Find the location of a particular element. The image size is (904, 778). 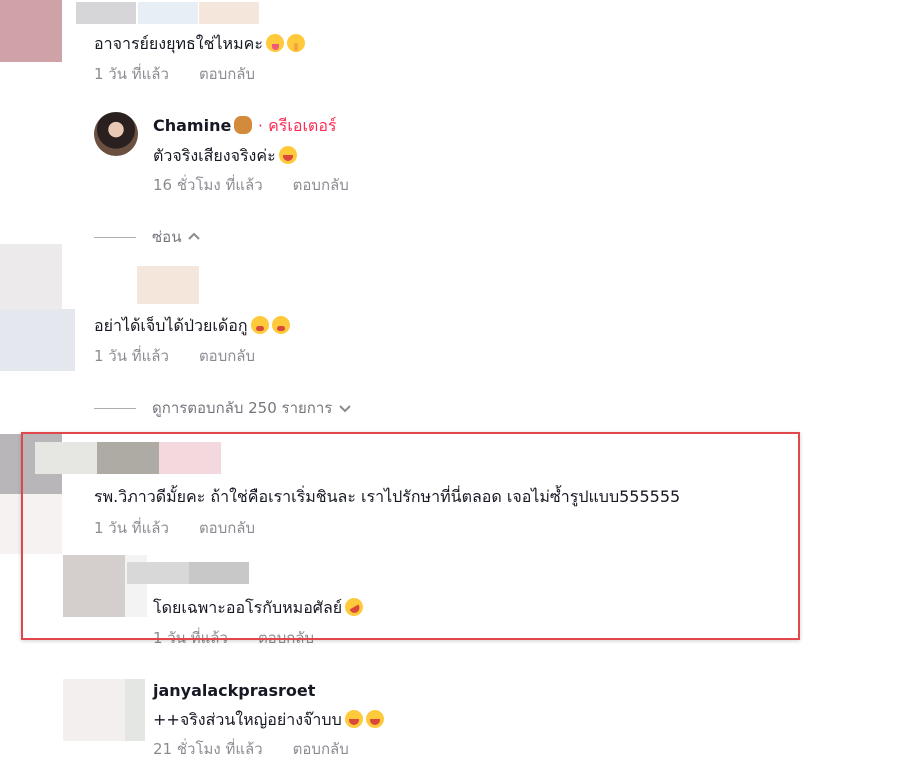

comment-text: อย่าได้เจ็บได้ป่วยเด้อกู is located at coordinates (192, 326).